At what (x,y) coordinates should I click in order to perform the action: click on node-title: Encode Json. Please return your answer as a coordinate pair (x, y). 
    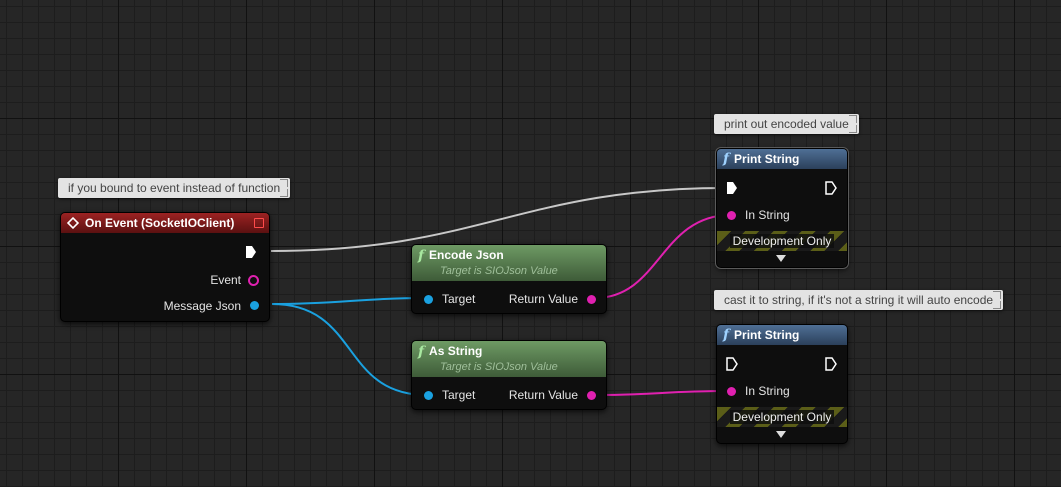
    Looking at the image, I should click on (466, 255).